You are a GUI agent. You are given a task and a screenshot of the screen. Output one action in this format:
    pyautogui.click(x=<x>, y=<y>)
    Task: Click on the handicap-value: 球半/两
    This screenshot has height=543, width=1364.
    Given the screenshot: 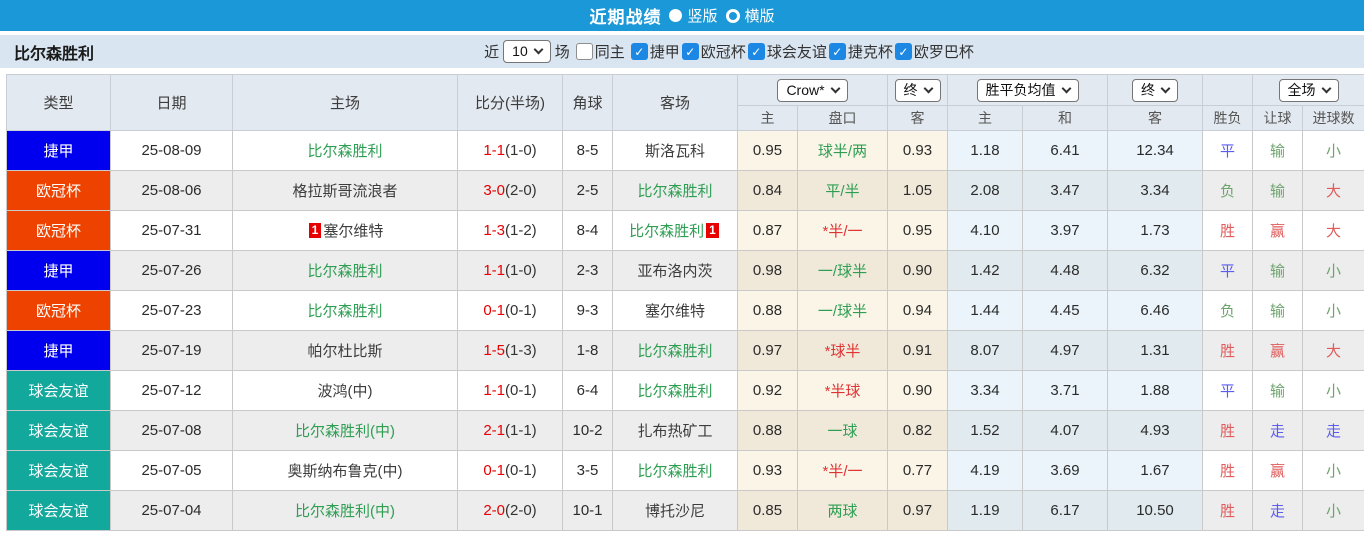 What is the action you would take?
    pyautogui.click(x=842, y=151)
    